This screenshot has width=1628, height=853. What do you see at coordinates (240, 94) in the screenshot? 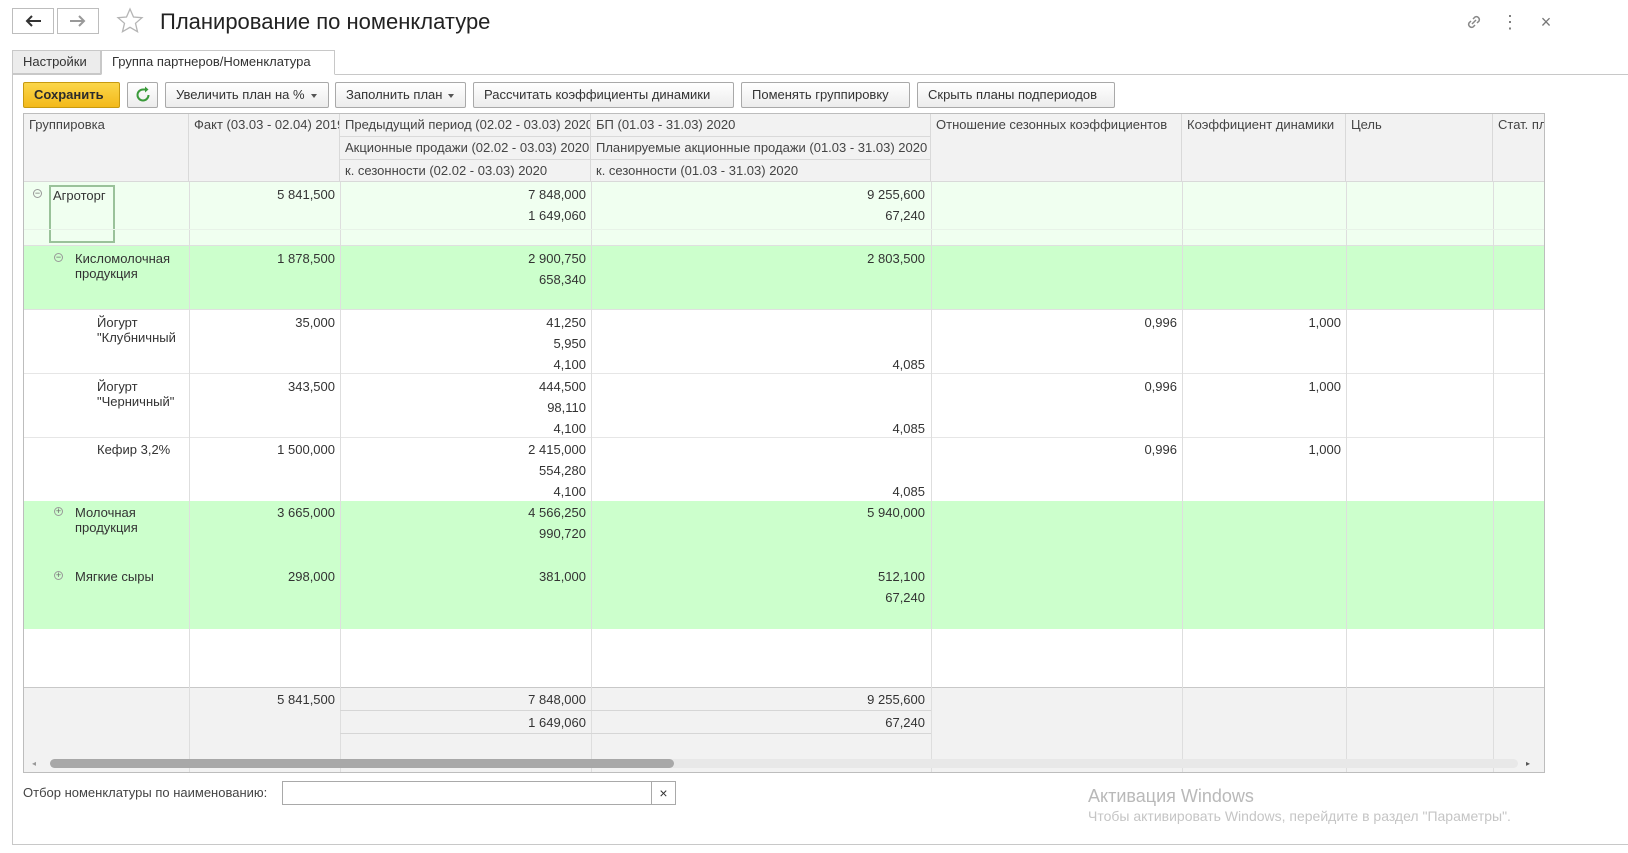
I see `increase-plan-label: Увеличить план на %` at bounding box center [240, 94].